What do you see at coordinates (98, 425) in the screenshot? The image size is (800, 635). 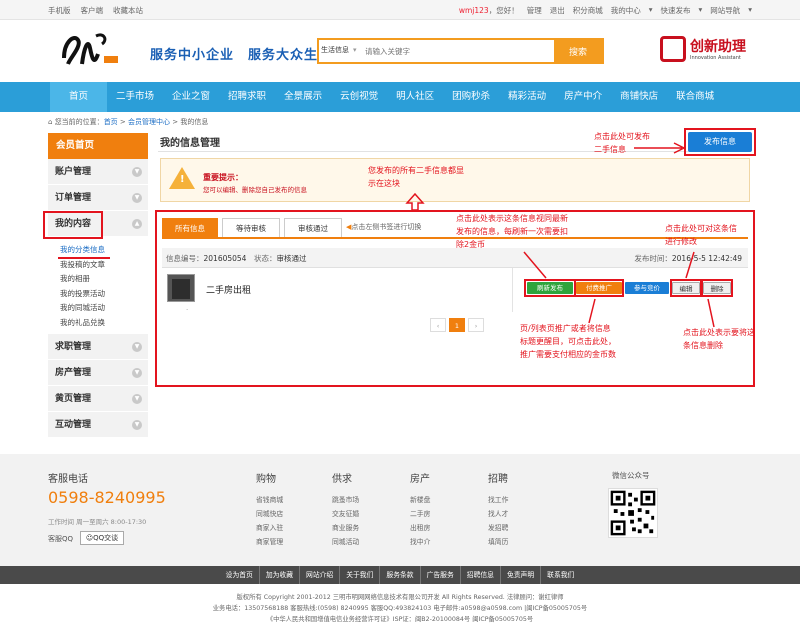 I see `sidebar-item-interaction: 互动管理 ▼` at bounding box center [98, 425].